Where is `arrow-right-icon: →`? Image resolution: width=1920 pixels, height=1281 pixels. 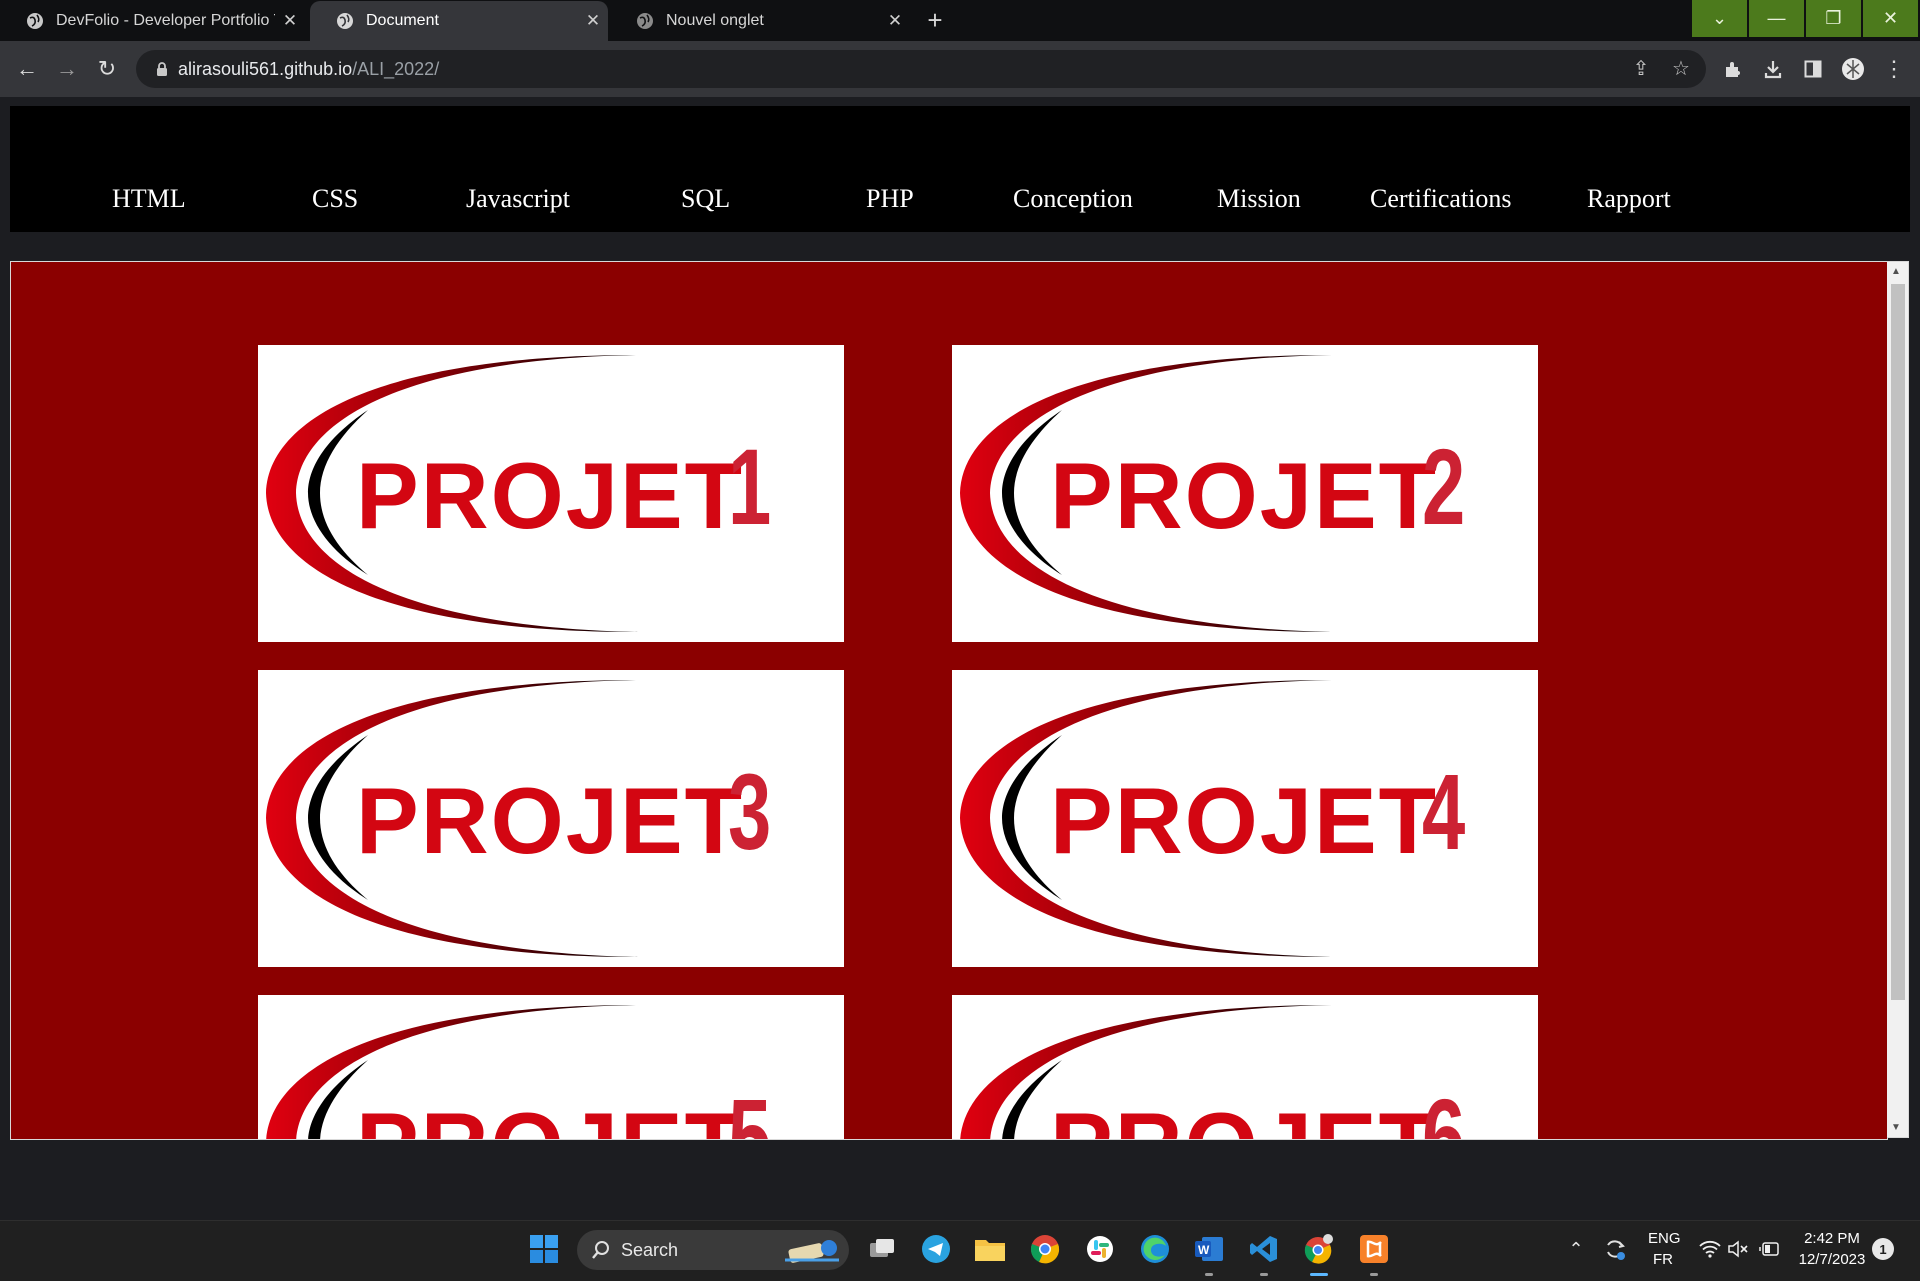 arrow-right-icon: → is located at coordinates (67, 68).